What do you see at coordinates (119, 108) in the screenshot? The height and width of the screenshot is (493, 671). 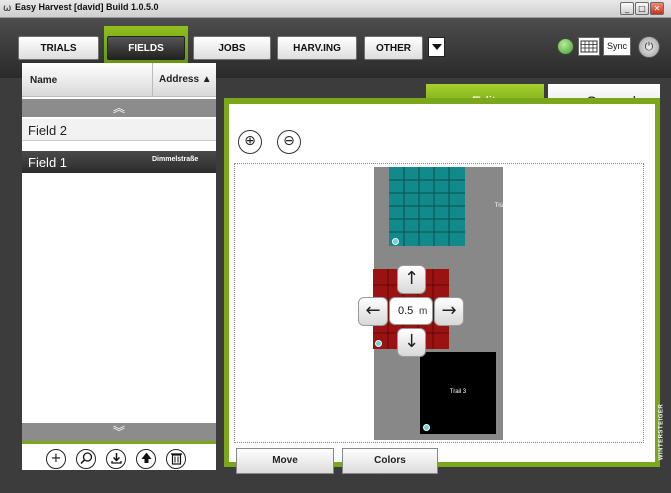 I see `scroll-up-button: ︽` at bounding box center [119, 108].